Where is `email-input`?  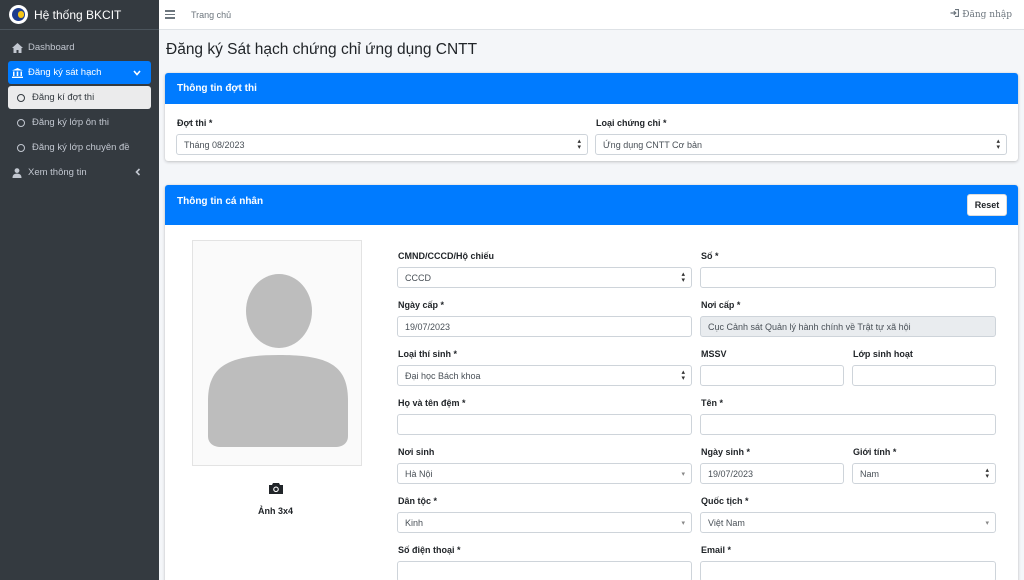
email-input is located at coordinates (848, 570).